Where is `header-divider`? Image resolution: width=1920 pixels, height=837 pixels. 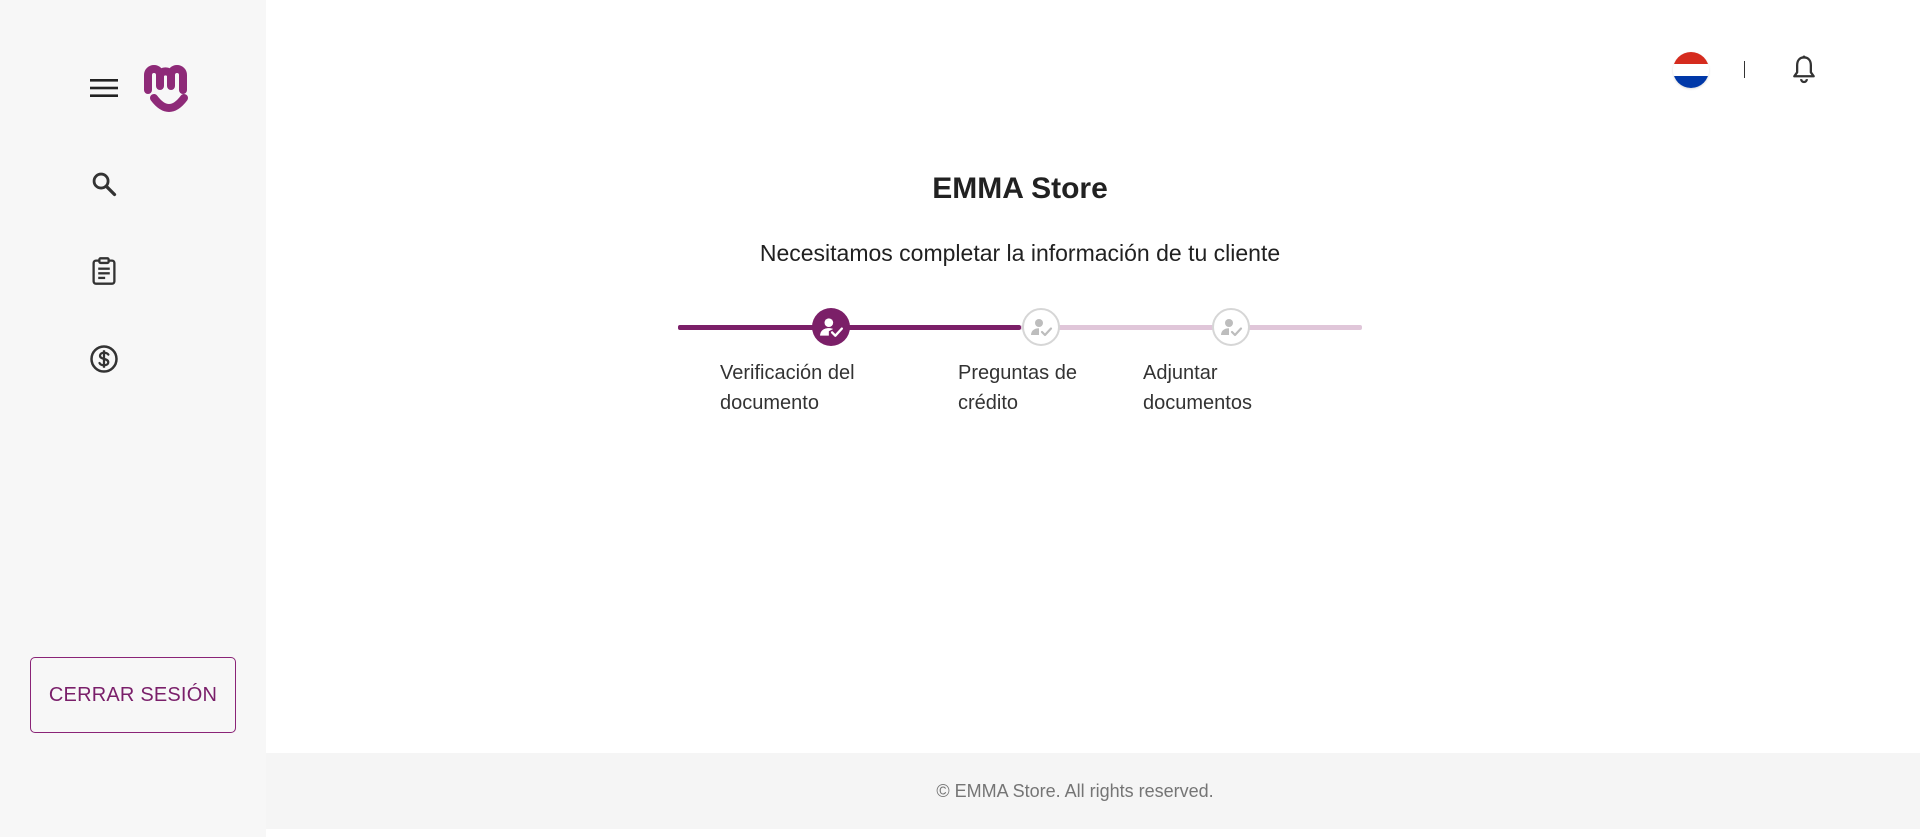 header-divider is located at coordinates (1744, 69).